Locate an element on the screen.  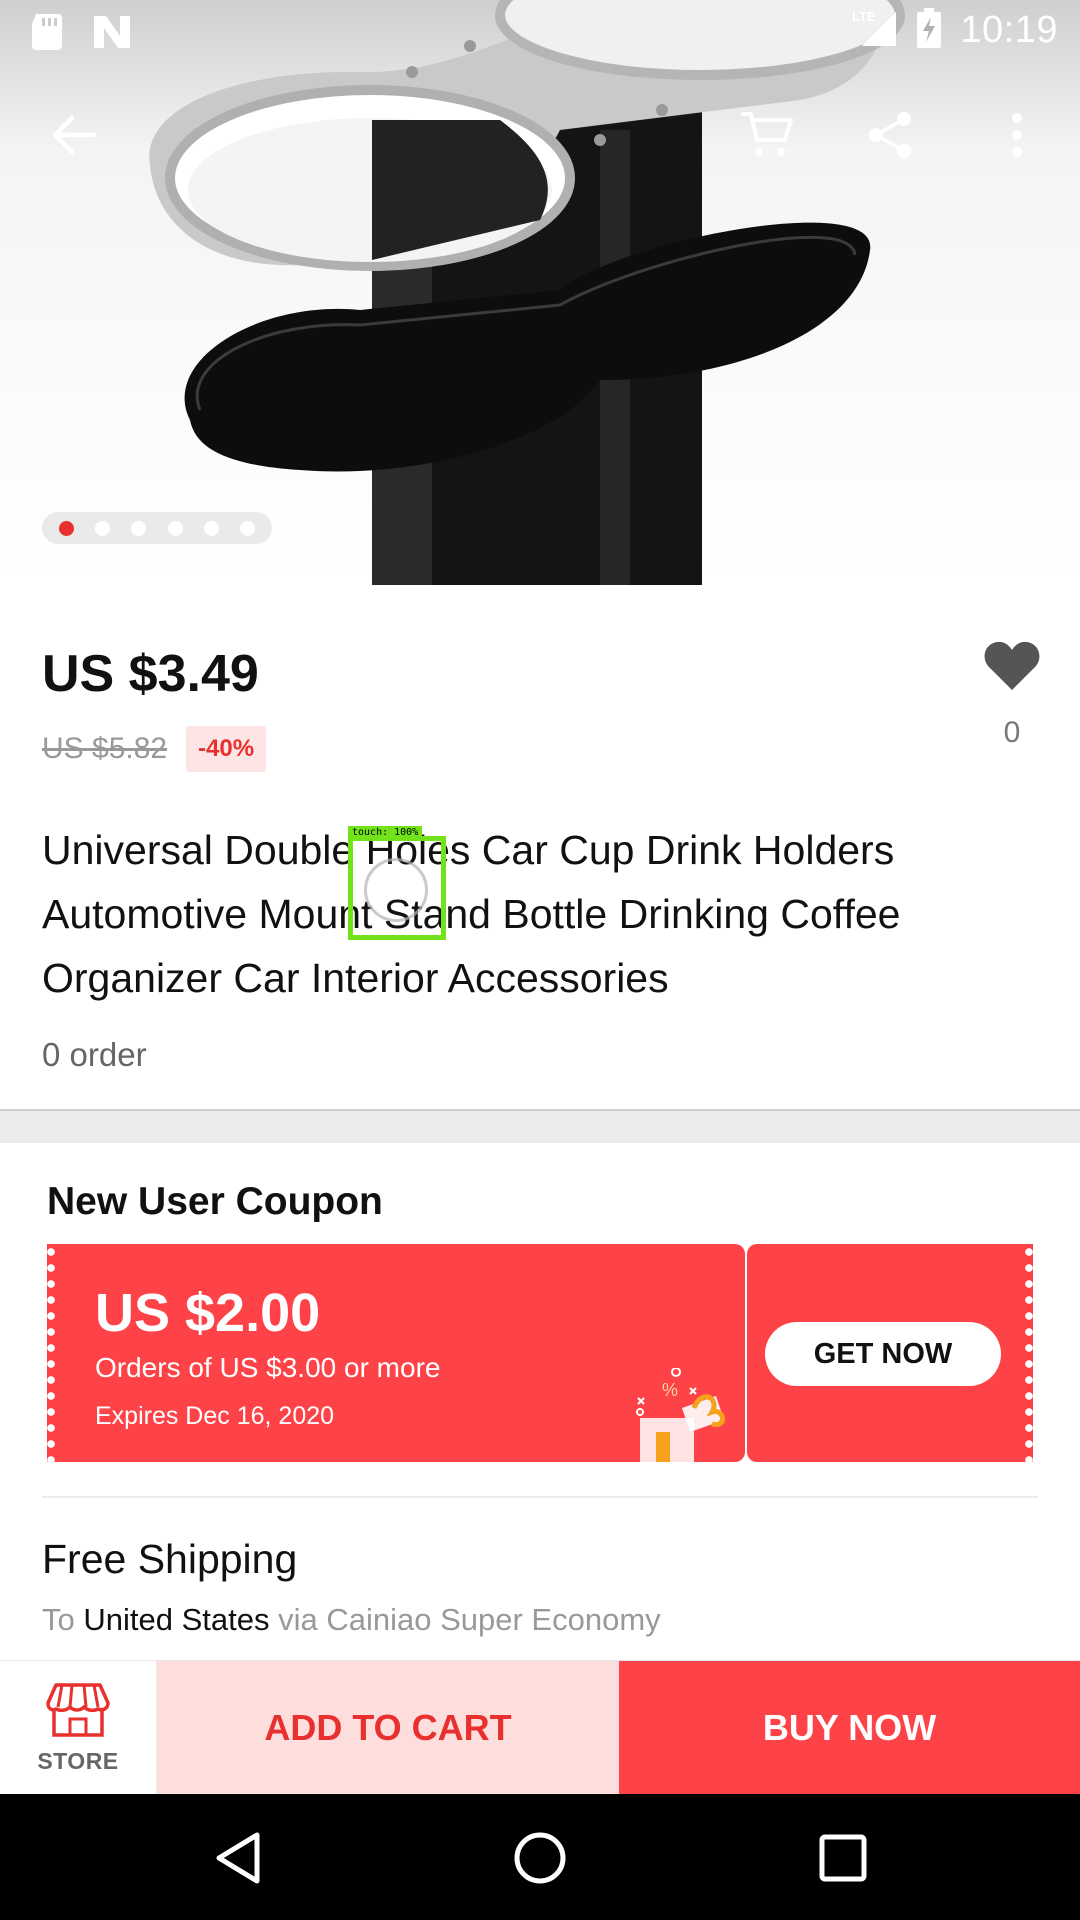
system-nav-bar is located at coordinates (540, 1857).